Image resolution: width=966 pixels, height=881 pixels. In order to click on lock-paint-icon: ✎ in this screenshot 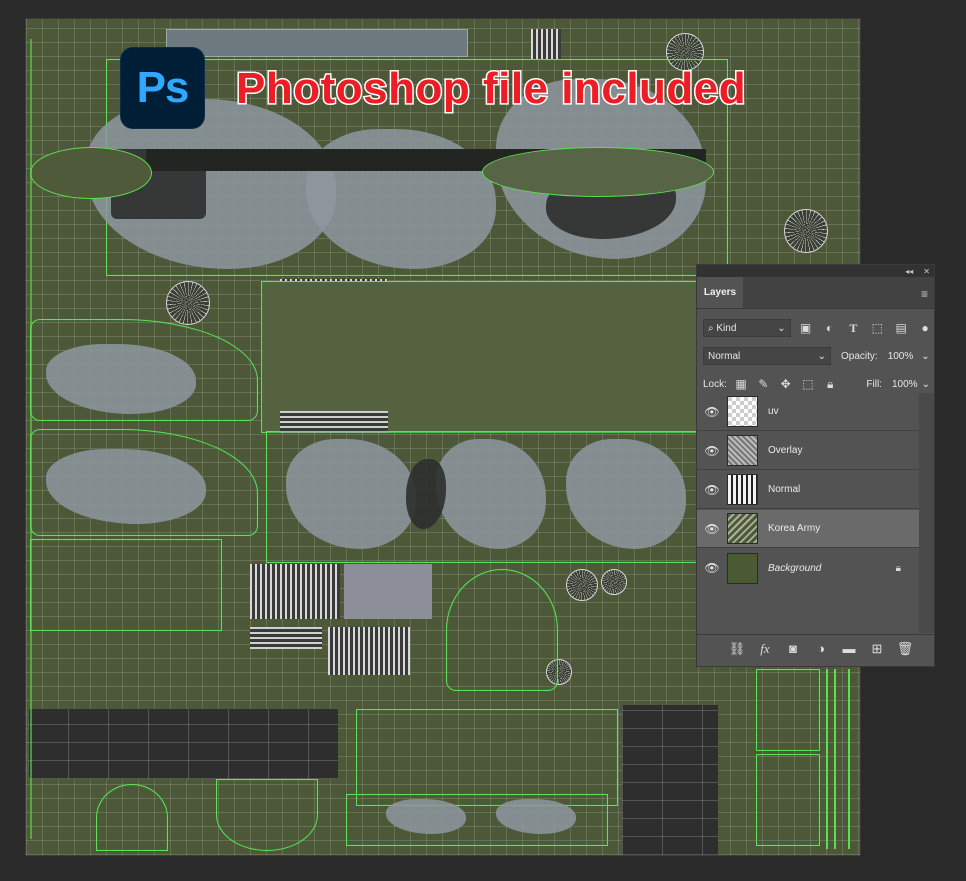, I will do `click(763, 384)`.